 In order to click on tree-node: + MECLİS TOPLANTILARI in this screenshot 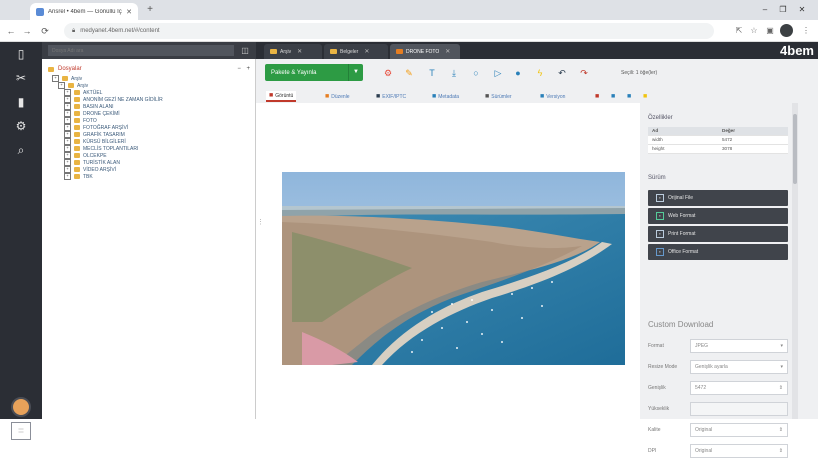, I will do `click(152, 148)`.